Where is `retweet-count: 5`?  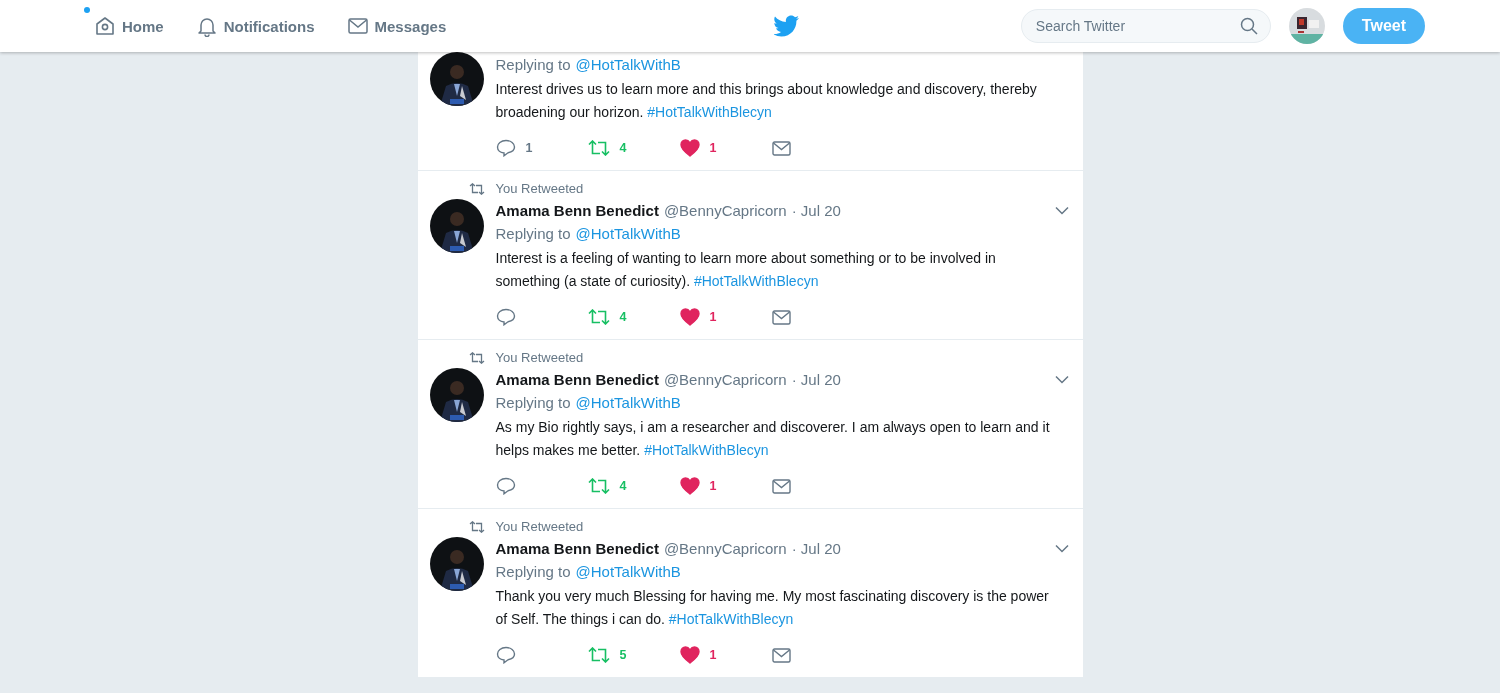
retweet-count: 5 is located at coordinates (623, 655).